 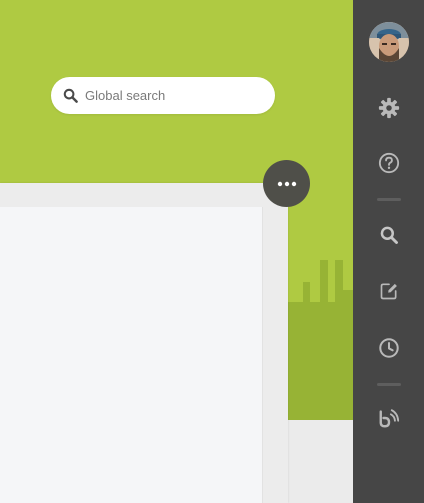 I want to click on compose-button, so click(x=389, y=291).